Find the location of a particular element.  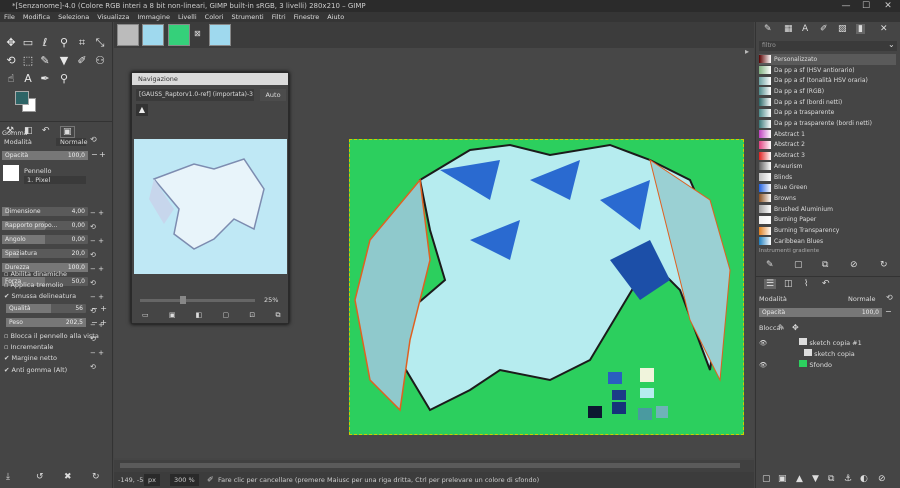

unified-transform-icon: ⬚ is located at coordinates (28, 61).